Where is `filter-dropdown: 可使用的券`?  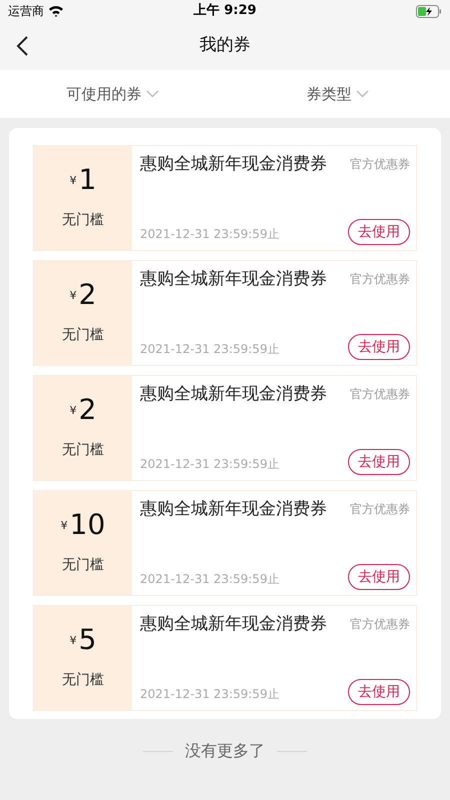
filter-dropdown: 可使用的券 is located at coordinates (112, 94).